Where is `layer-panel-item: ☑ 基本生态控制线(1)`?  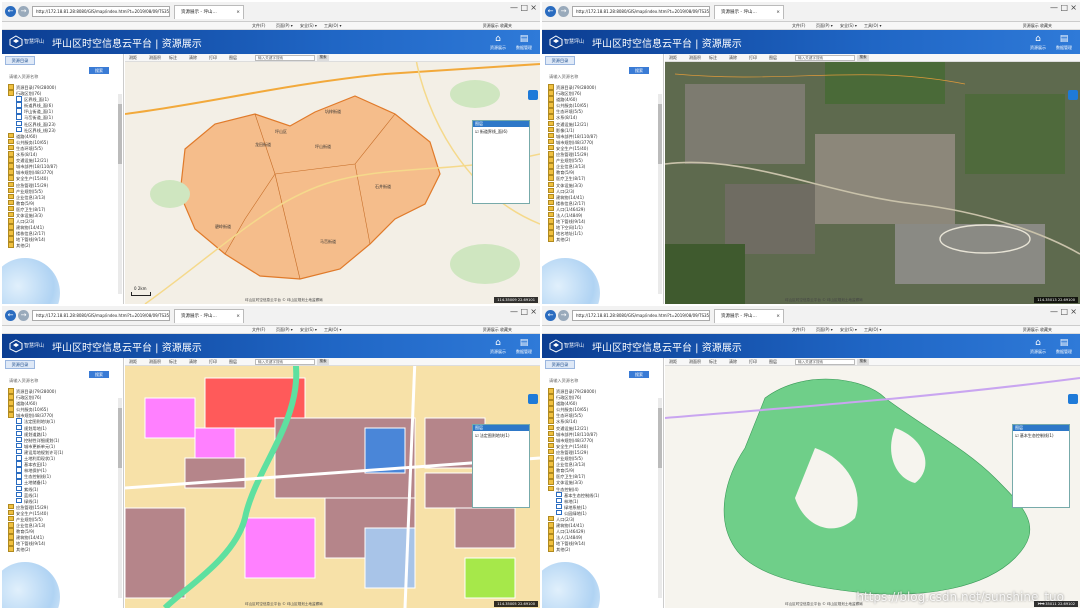
layer-panel-item: ☑ 基本生态控制线(1) is located at coordinates (1041, 436).